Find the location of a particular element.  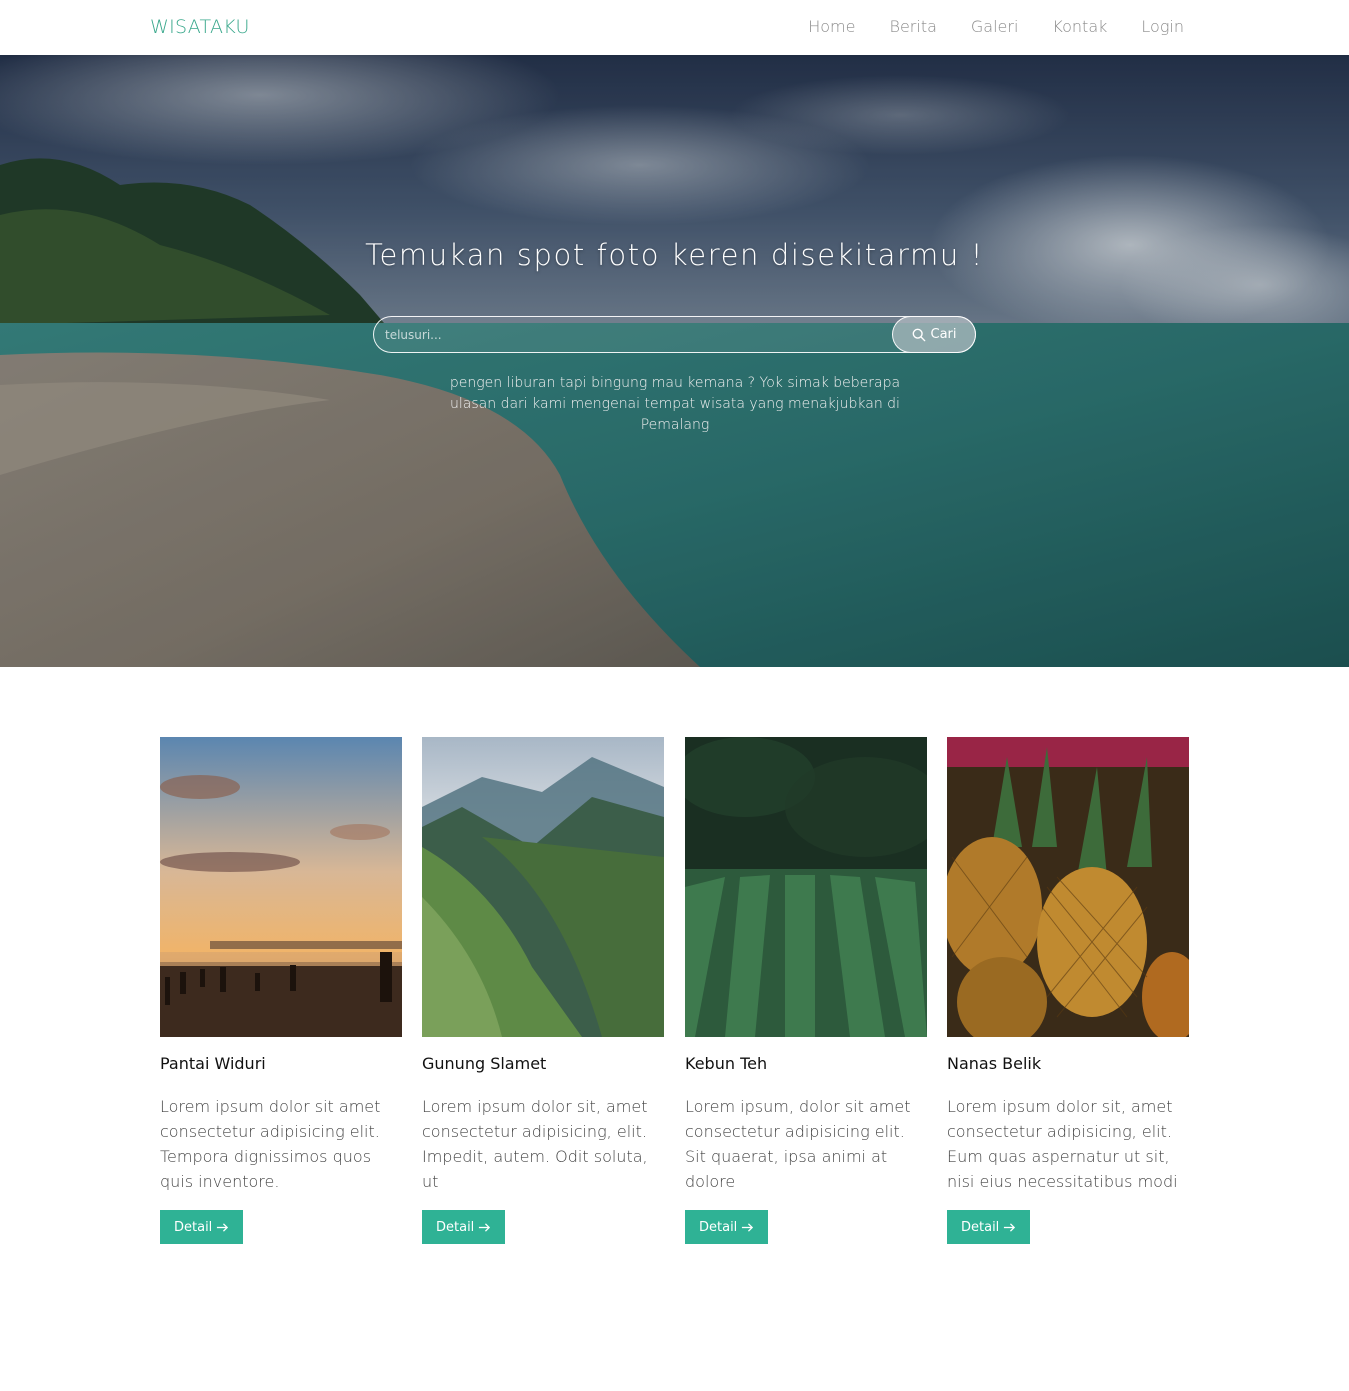

nav-link-login: Login is located at coordinates (1162, 26).